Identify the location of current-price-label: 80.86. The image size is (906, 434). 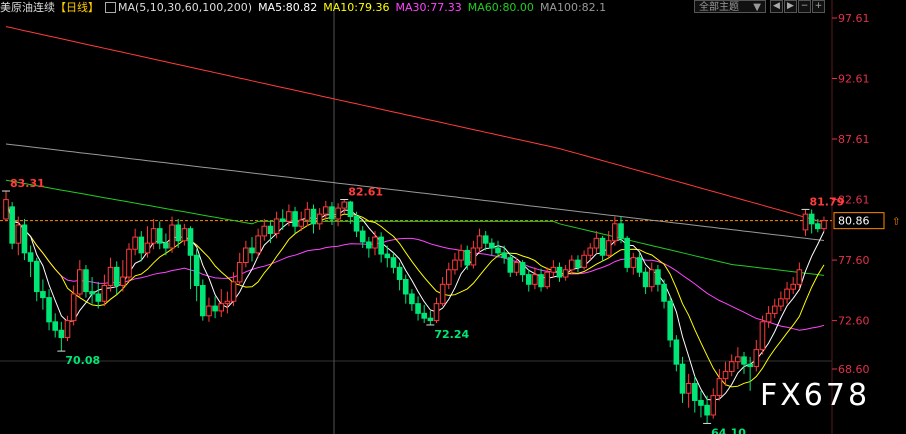
(854, 221).